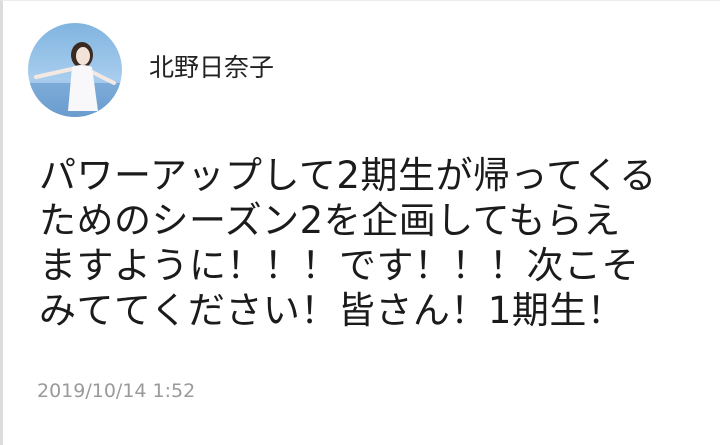 This screenshot has height=445, width=720. What do you see at coordinates (348, 175) in the screenshot?
I see `post-text-line: パワーアップして2期生が帰ってくる` at bounding box center [348, 175].